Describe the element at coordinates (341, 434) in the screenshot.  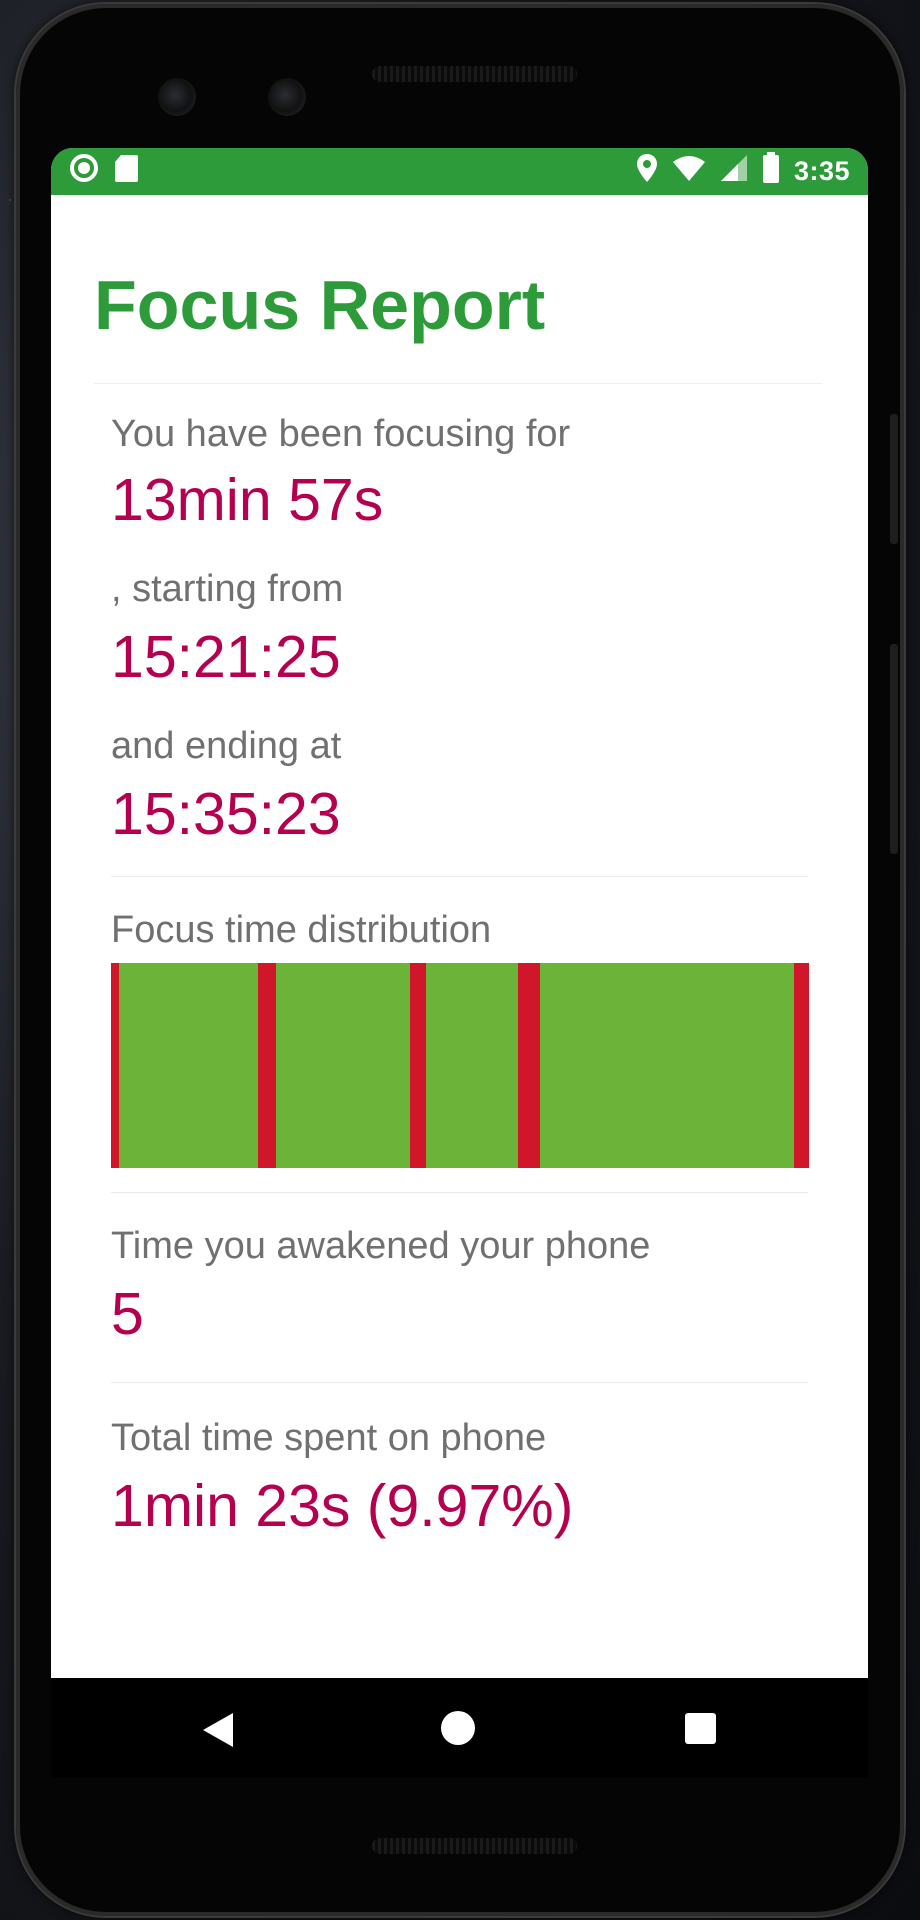
I see `focusing-label: You have been focusing for` at that location.